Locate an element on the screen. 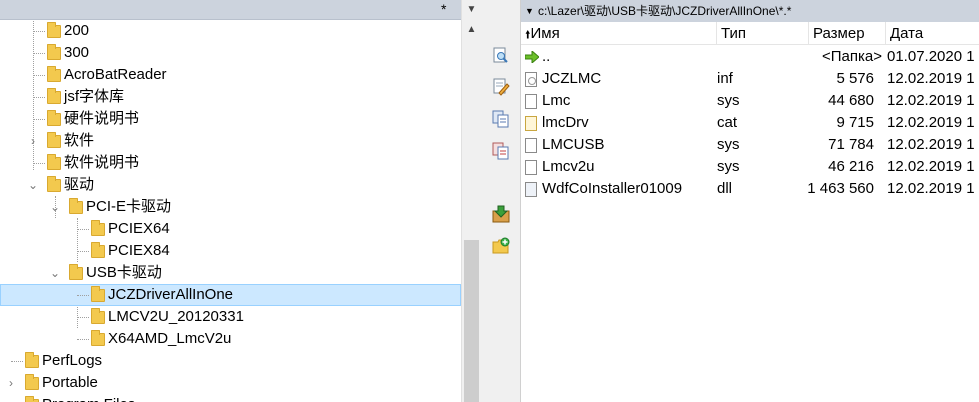  column-header: 🠙Имя Тип Размер Дата is located at coordinates (750, 33).